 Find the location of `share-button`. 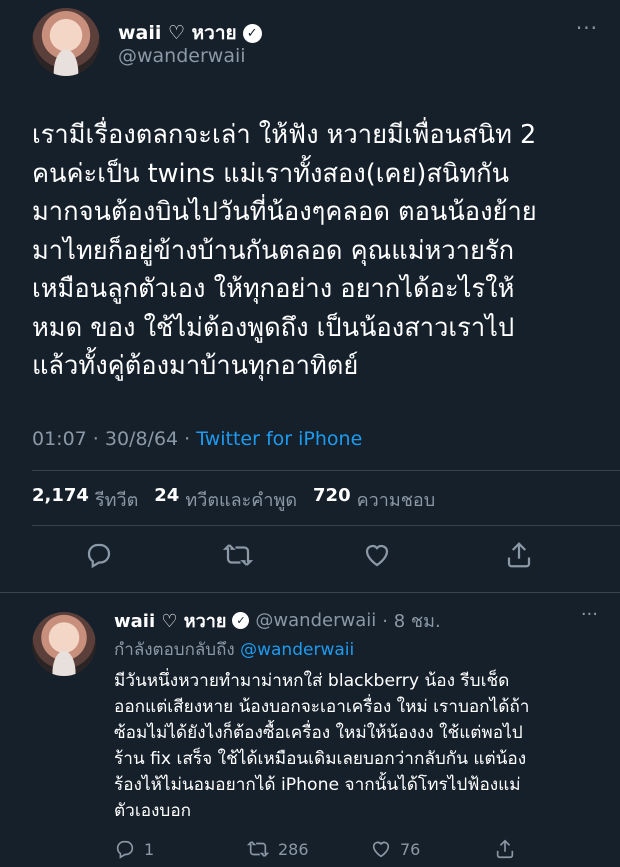

share-button is located at coordinates (521, 557).